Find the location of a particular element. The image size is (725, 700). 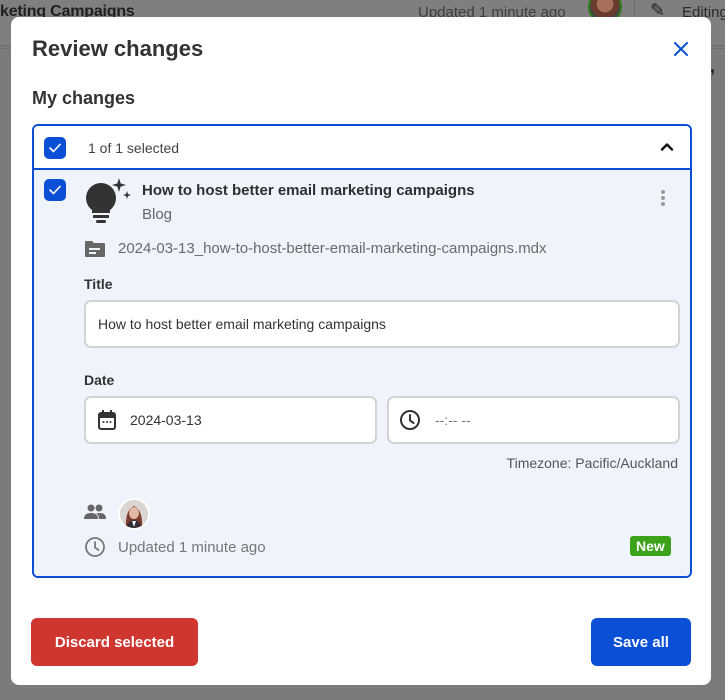

close-button is located at coordinates (681, 49).